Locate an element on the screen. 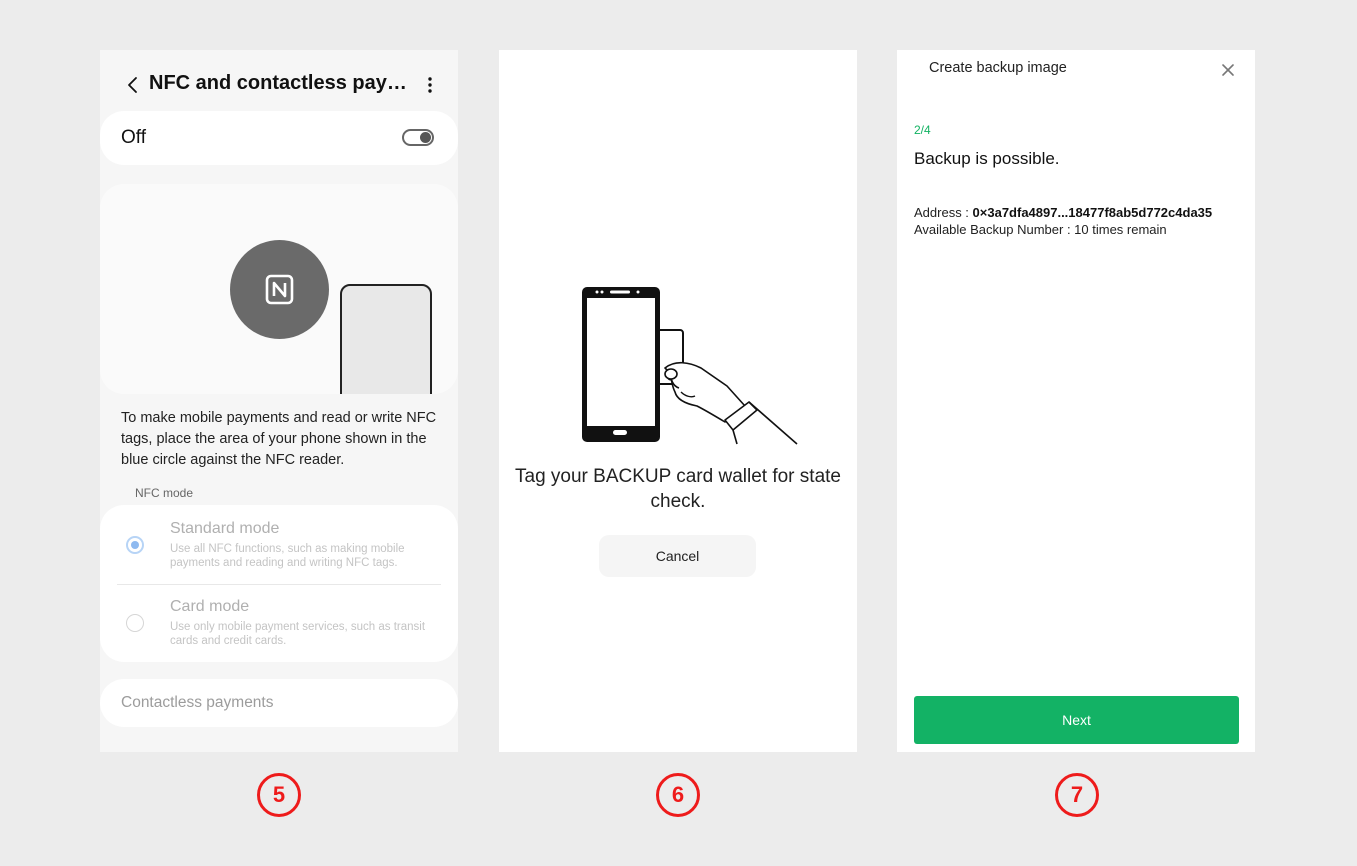  standard-mode-radio is located at coordinates (135, 545).